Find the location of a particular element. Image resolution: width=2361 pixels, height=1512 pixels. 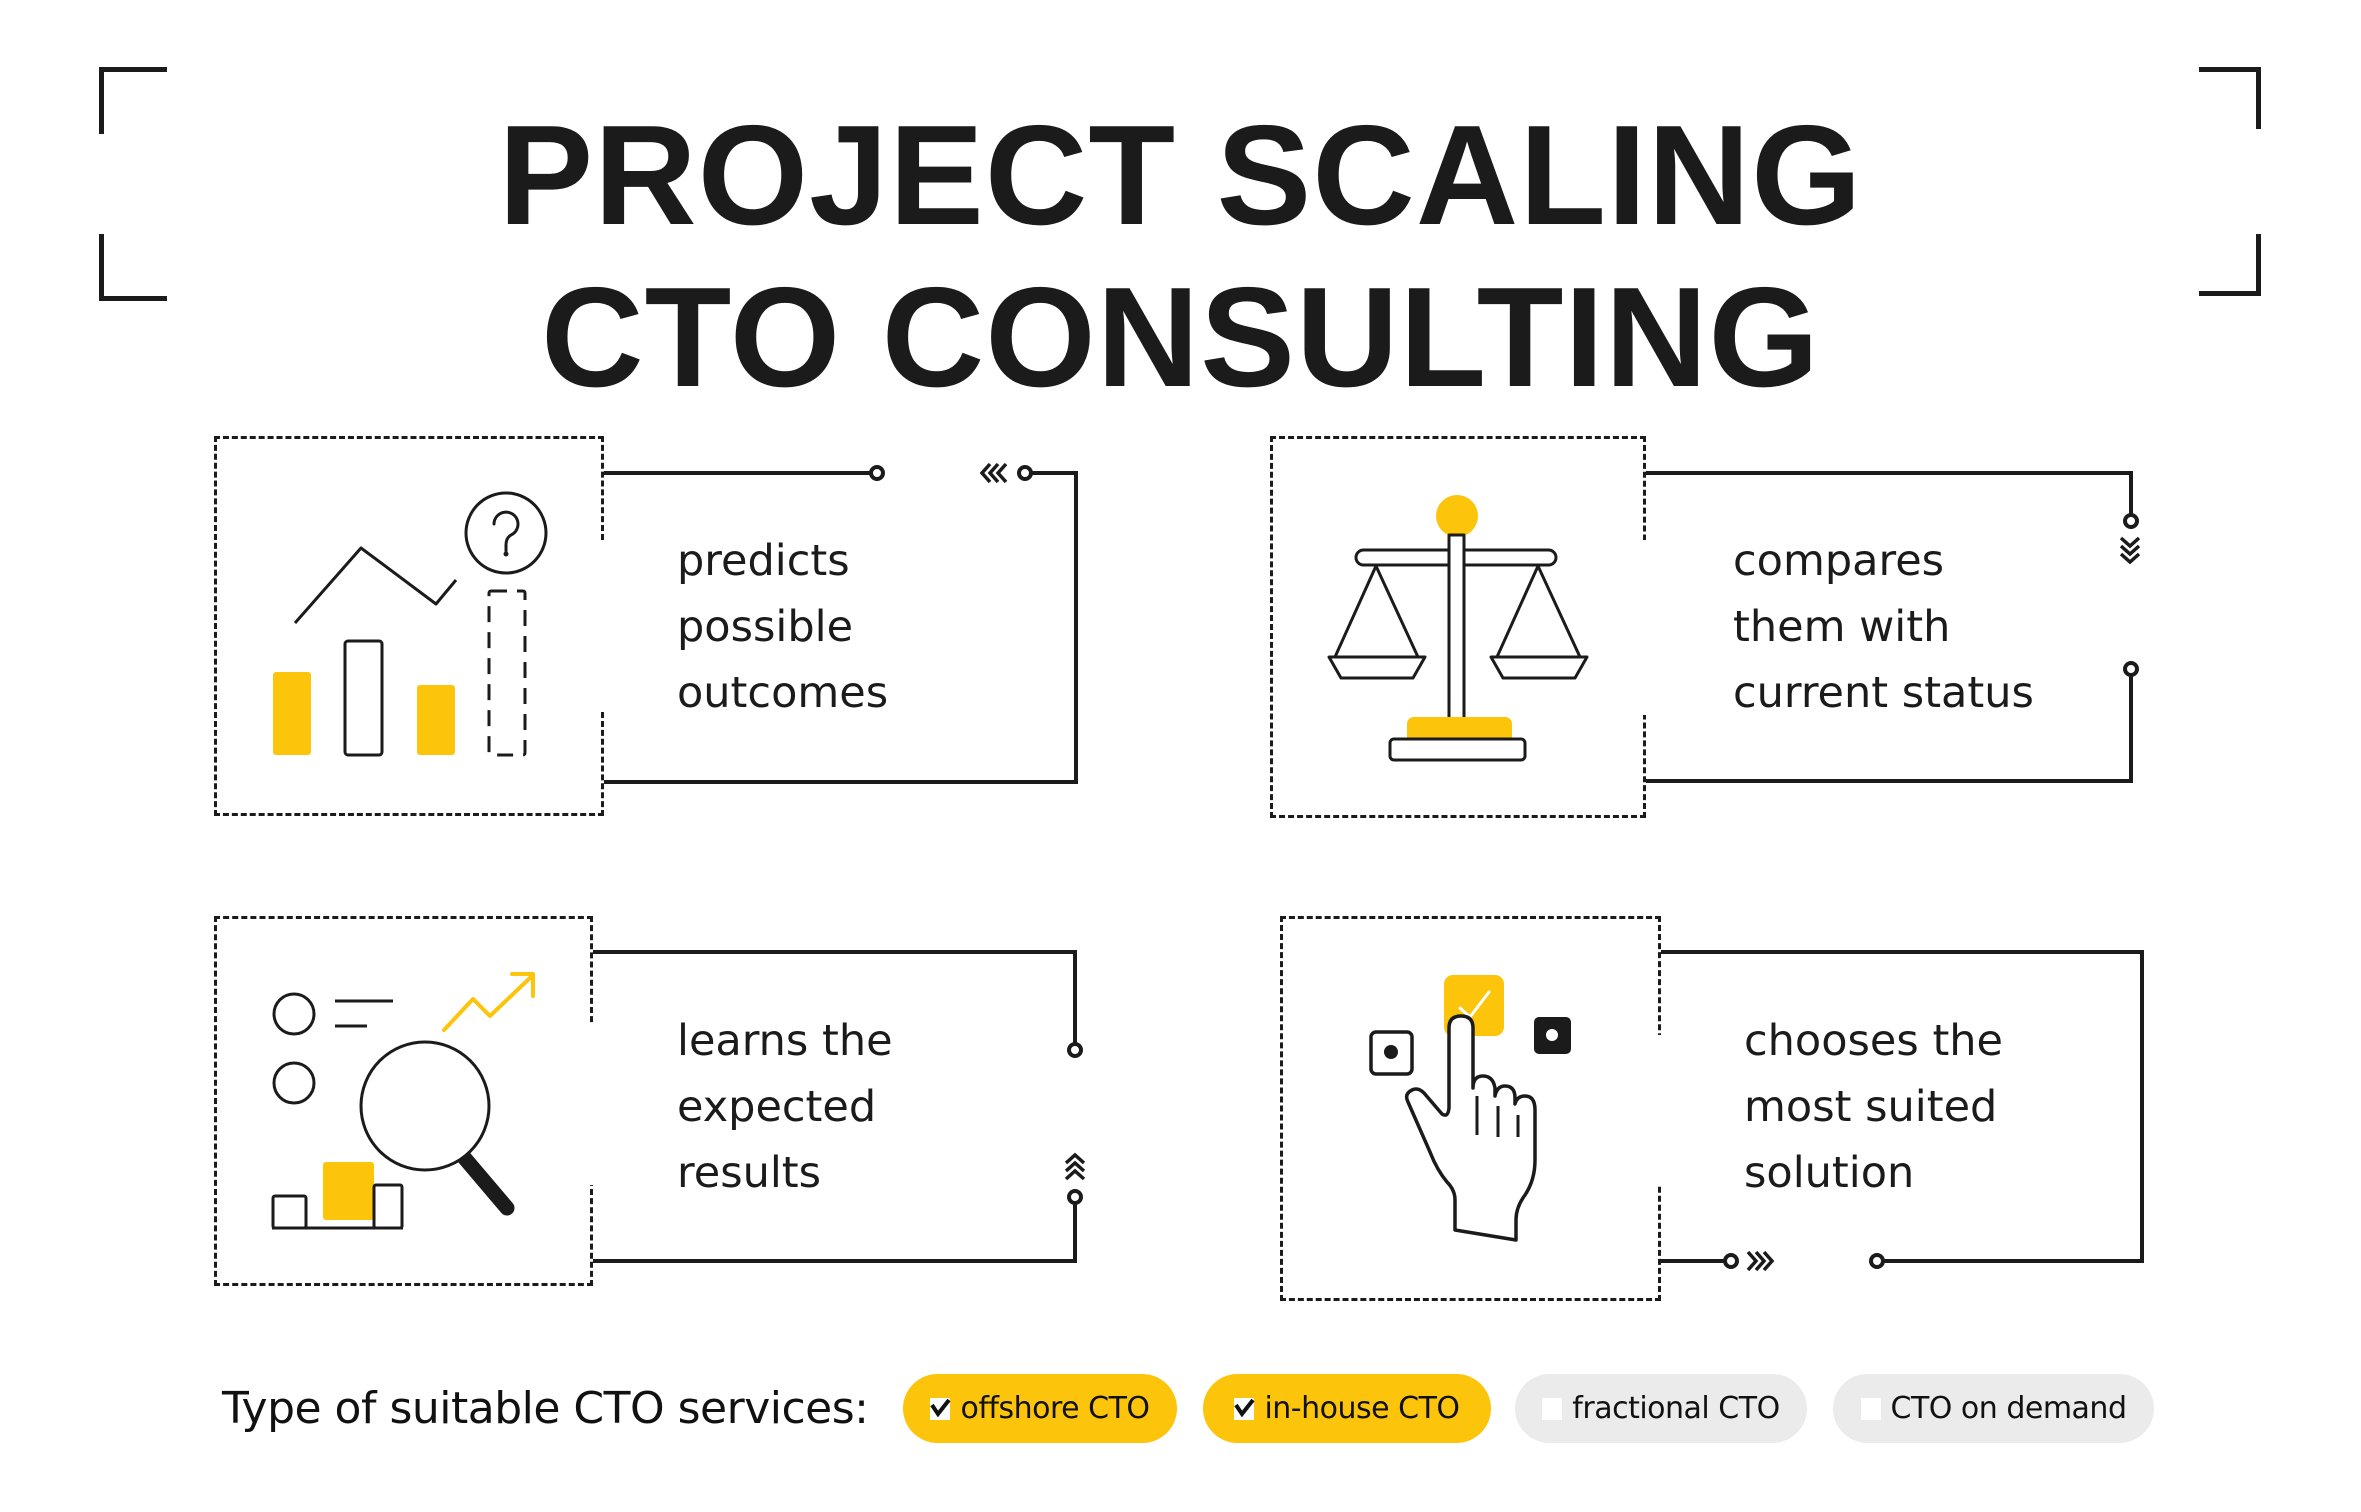

scale-pan-left is located at coordinates (1377, 667).